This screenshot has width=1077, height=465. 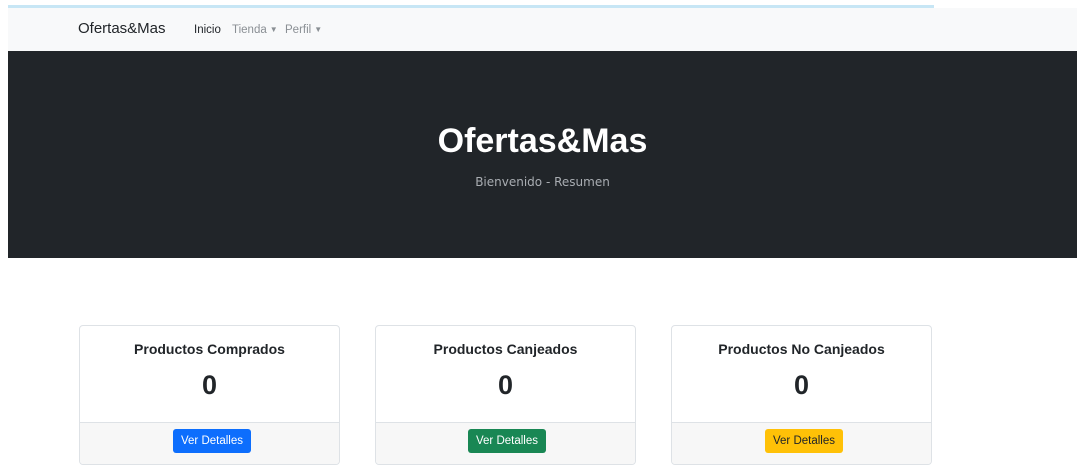 I want to click on navbar-brand: Ofertas&Mas, so click(x=122, y=28).